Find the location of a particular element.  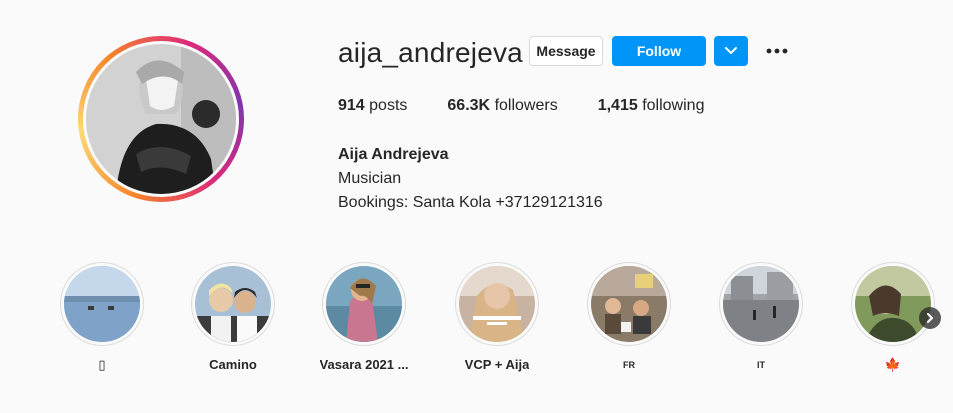

more-options-button is located at coordinates (777, 51).